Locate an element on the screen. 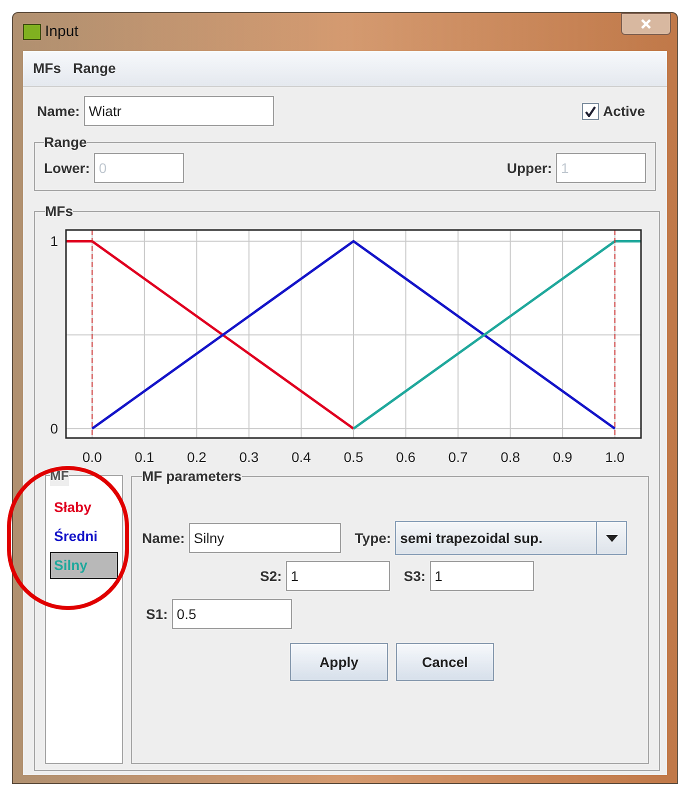  app-logo-icon is located at coordinates (32, 32).